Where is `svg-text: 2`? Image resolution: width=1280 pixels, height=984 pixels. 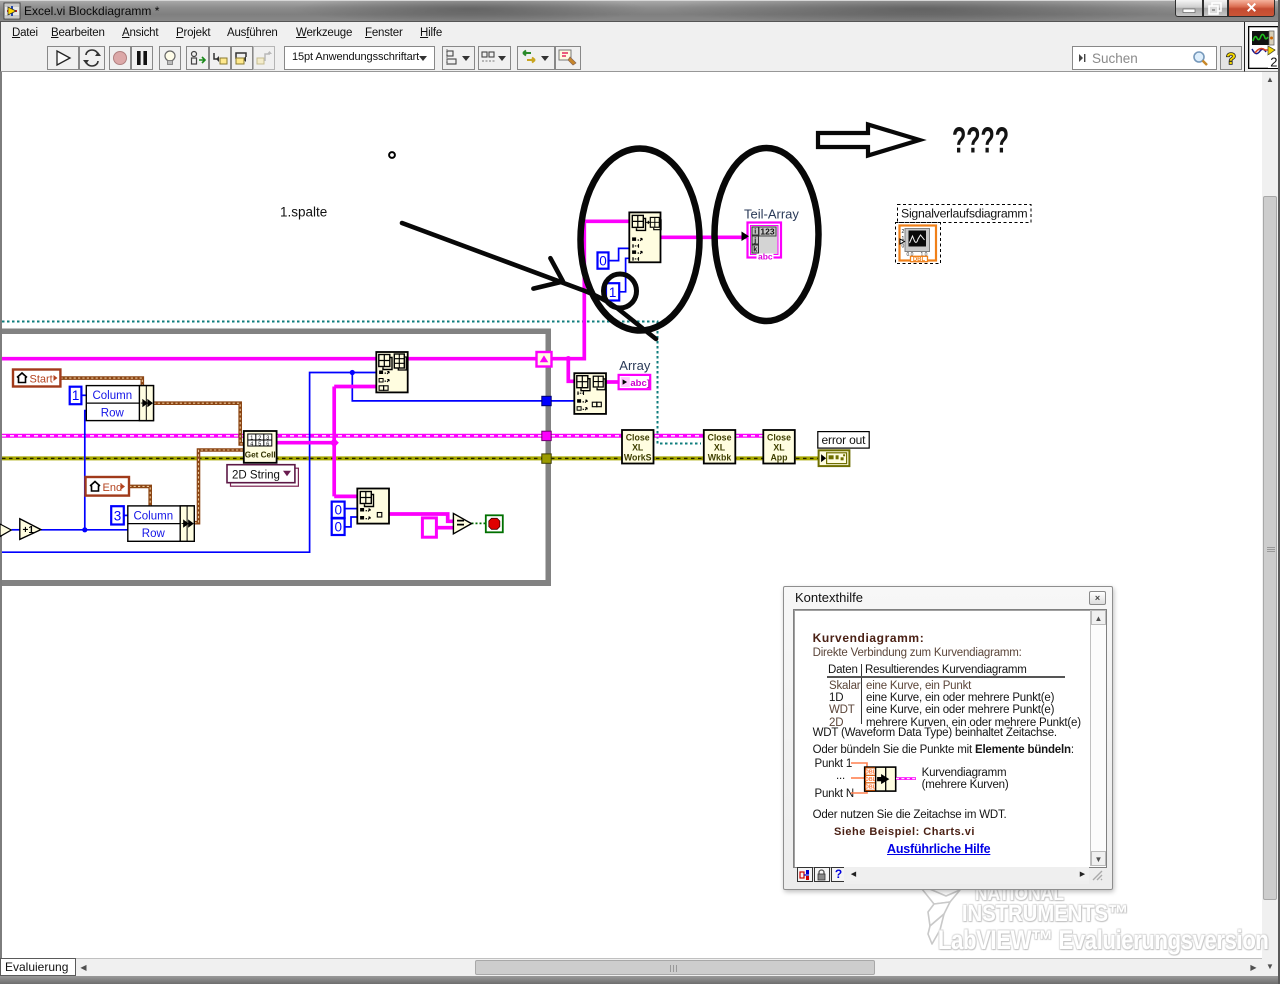 svg-text: 2 is located at coordinates (1273, 62).